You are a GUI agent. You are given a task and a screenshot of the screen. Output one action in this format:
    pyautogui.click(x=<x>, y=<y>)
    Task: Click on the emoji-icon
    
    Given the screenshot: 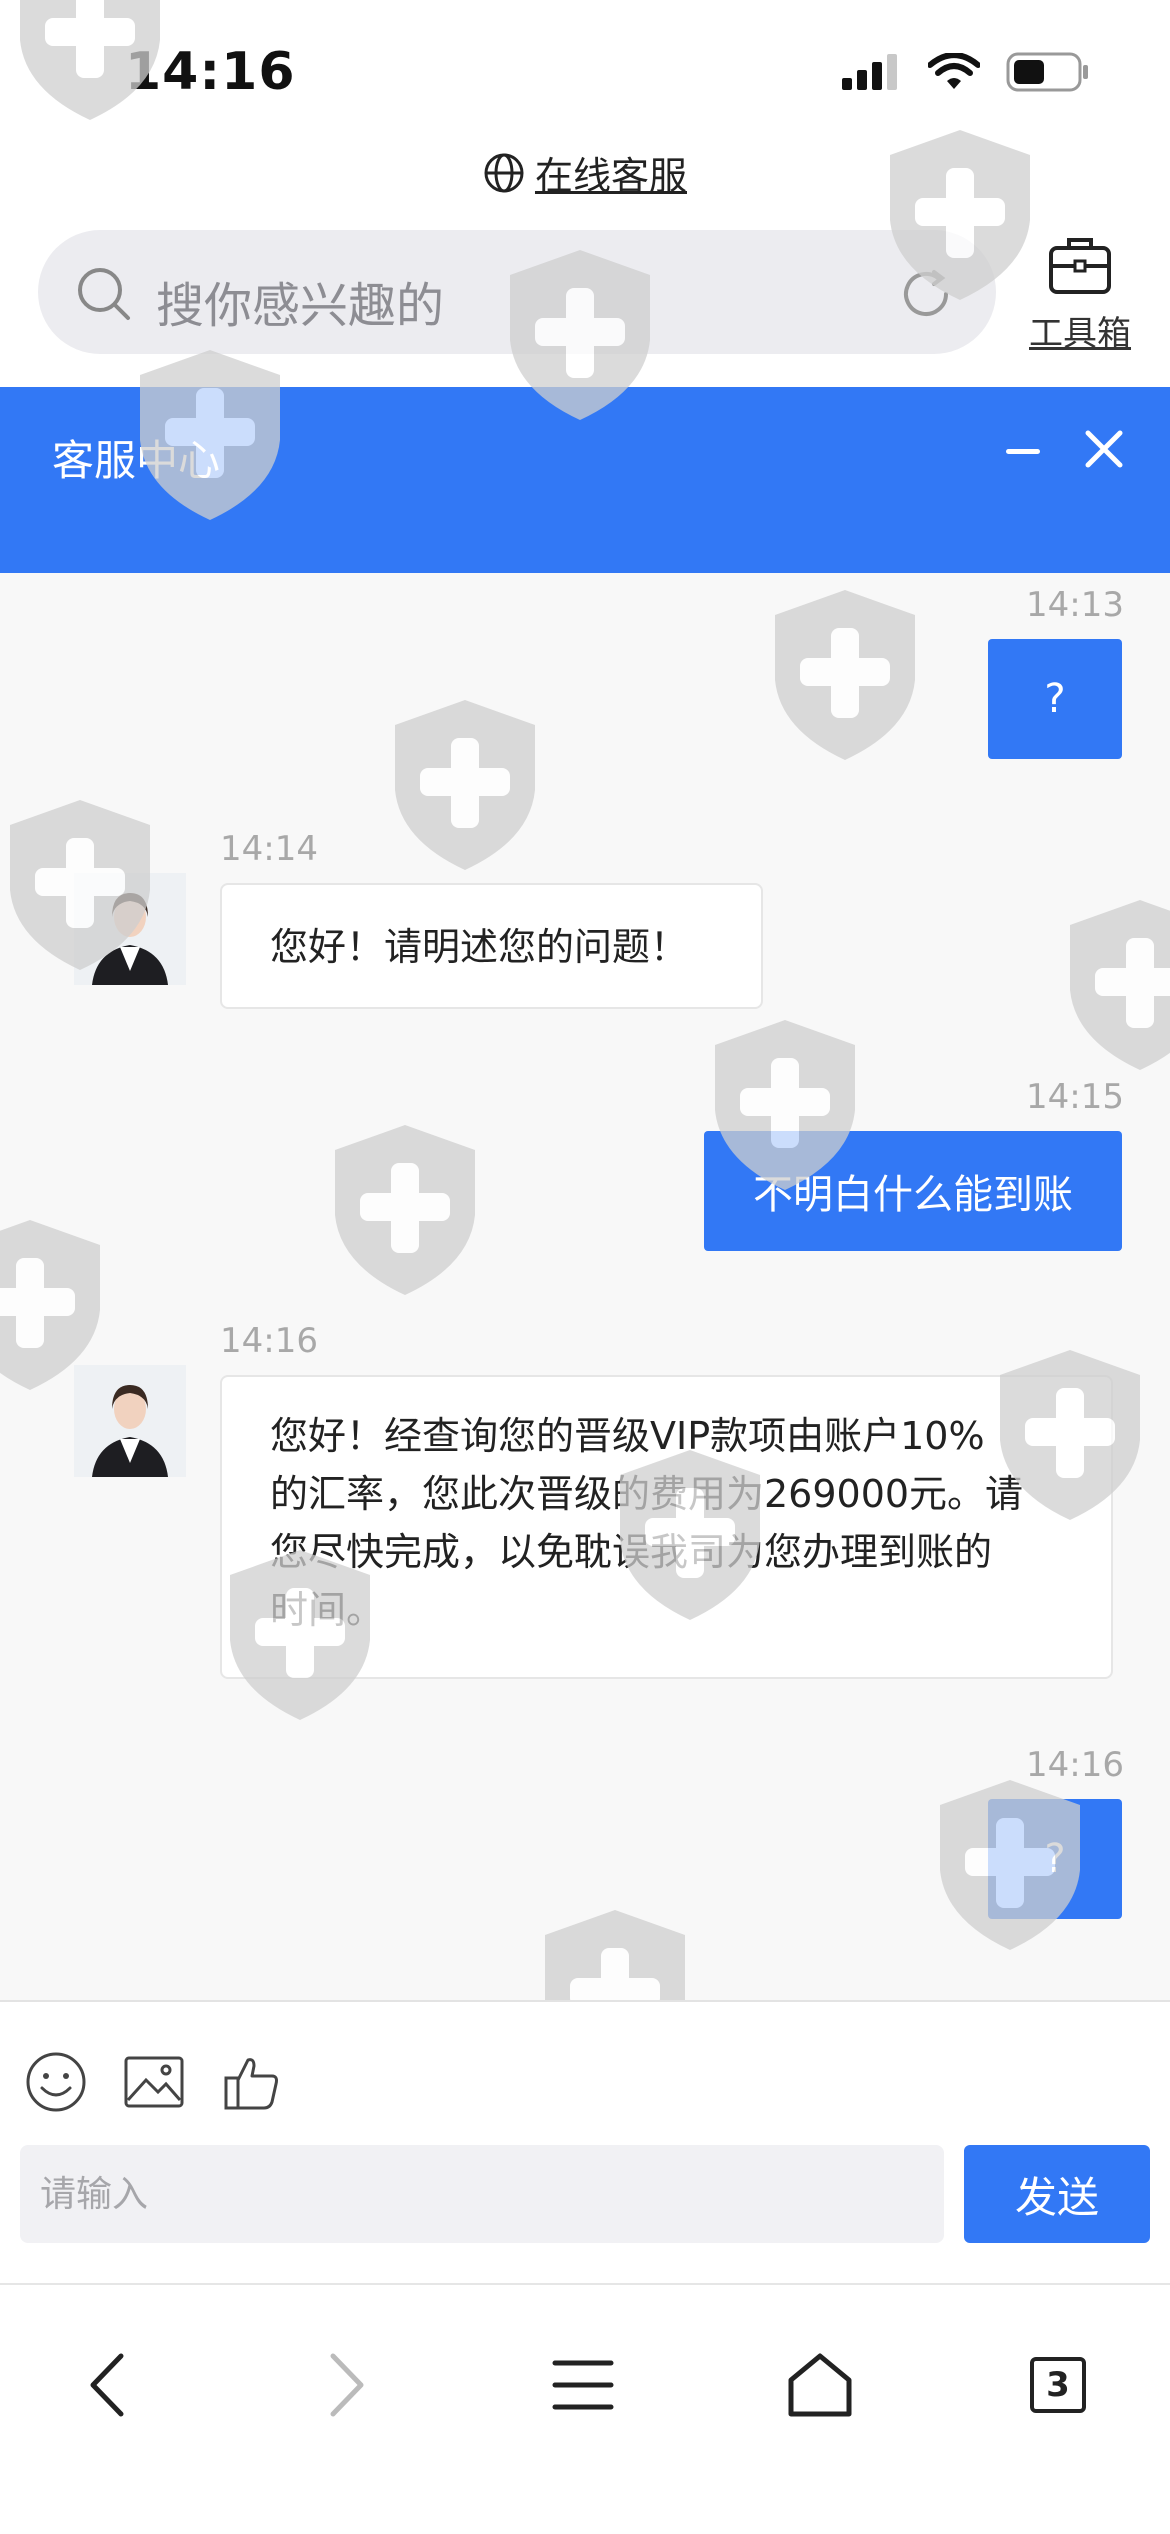 What is the action you would take?
    pyautogui.click(x=56, y=2082)
    